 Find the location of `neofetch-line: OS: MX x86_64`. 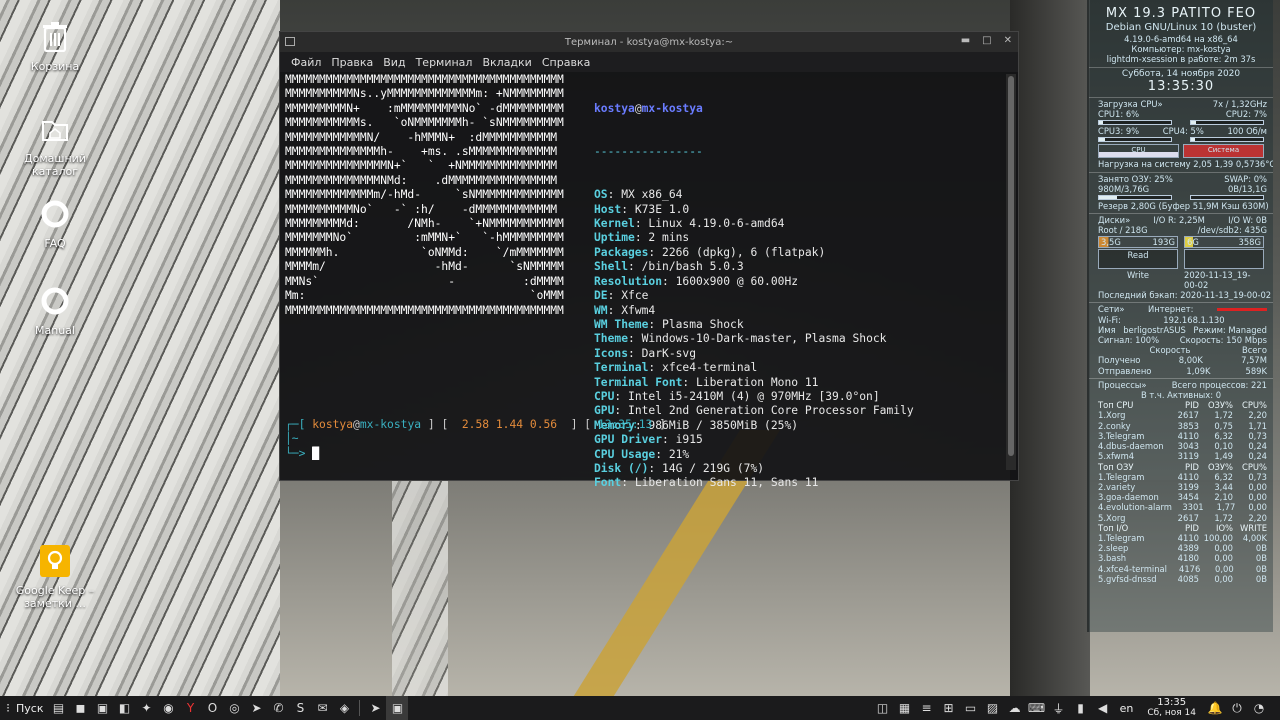

neofetch-line: OS: MX x86_64 is located at coordinates (638, 195).